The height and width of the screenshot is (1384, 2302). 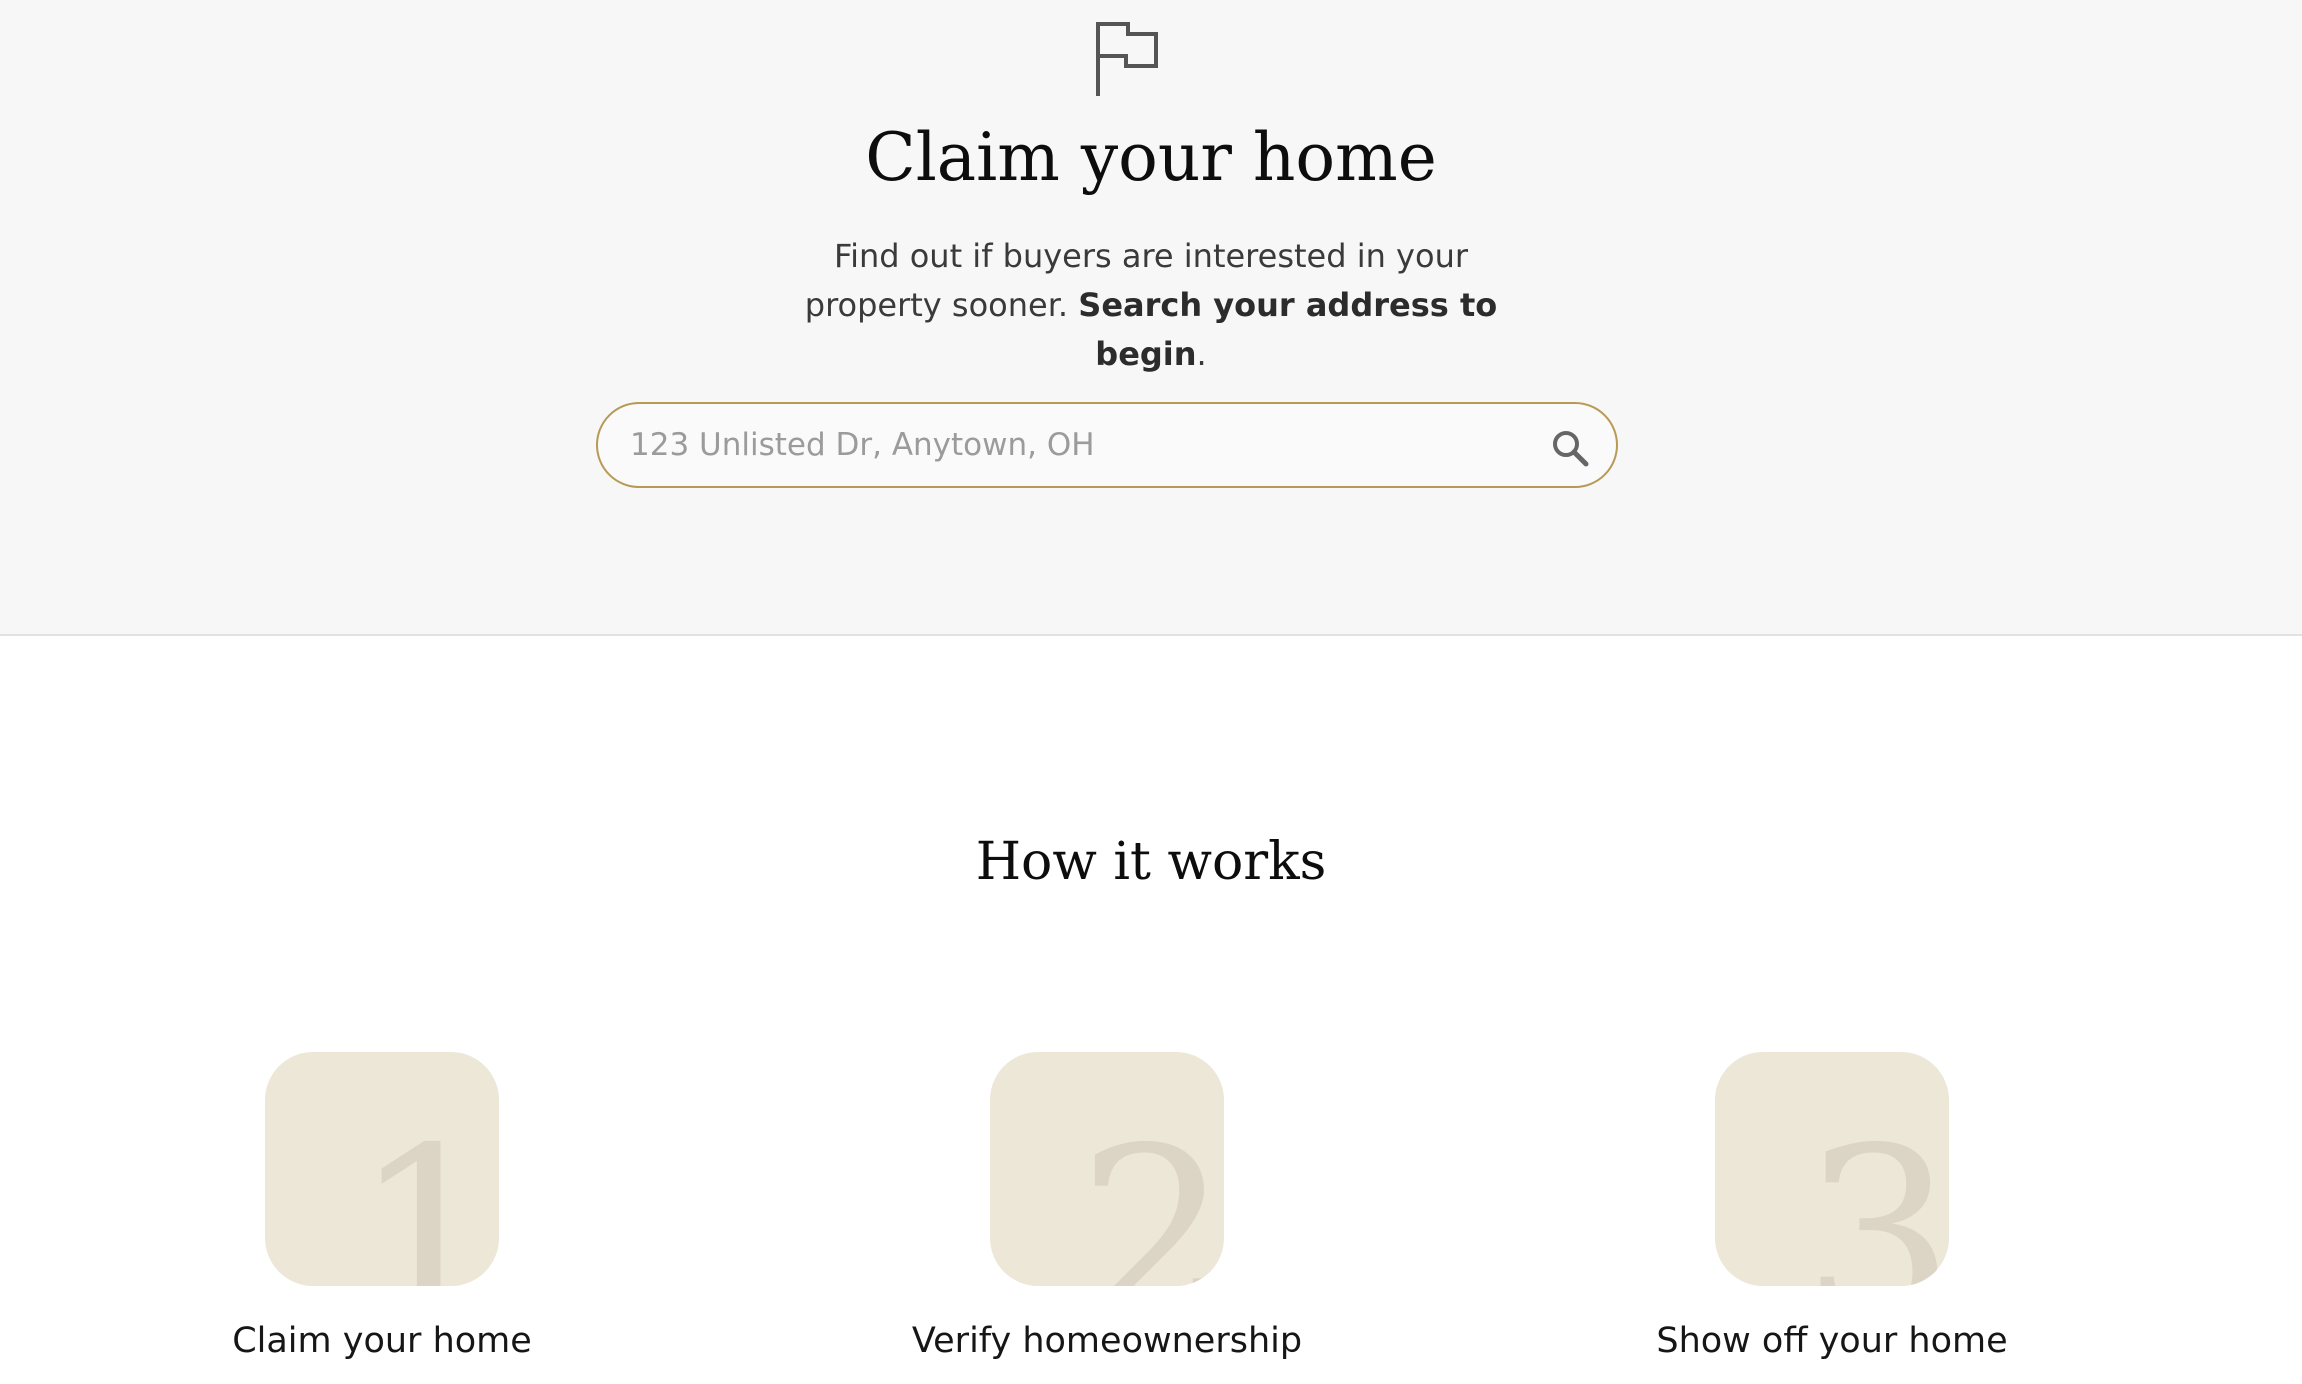 What do you see at coordinates (1127, 59) in the screenshot?
I see `flag-icon` at bounding box center [1127, 59].